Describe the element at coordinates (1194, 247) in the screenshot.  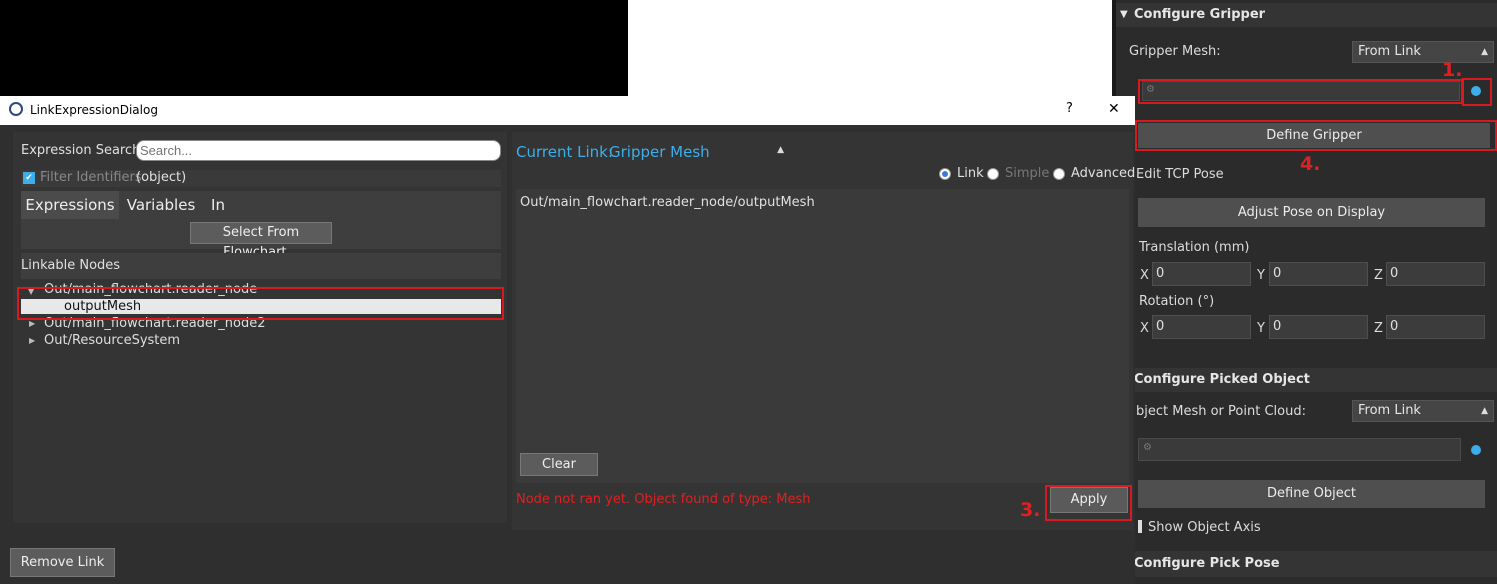
I see `translation-label: Translation (mm)` at that location.